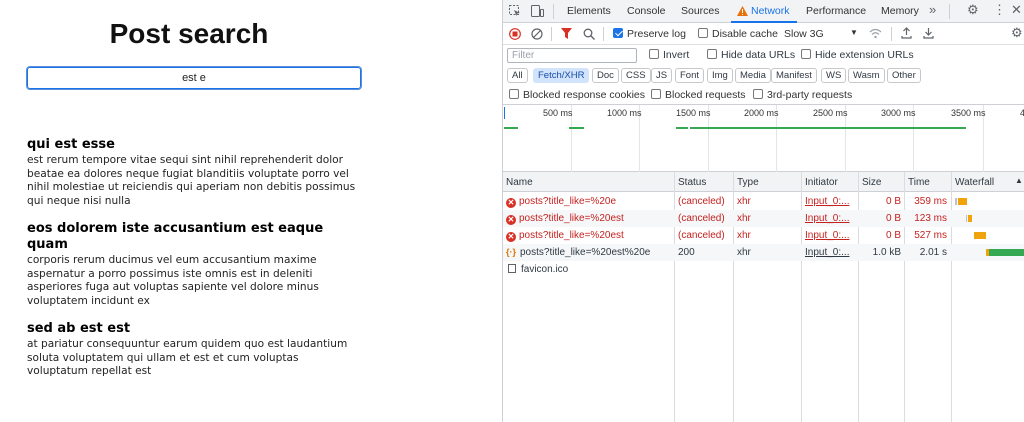  What do you see at coordinates (968, 113) in the screenshot?
I see `timeline-tick: 3500 ms` at bounding box center [968, 113].